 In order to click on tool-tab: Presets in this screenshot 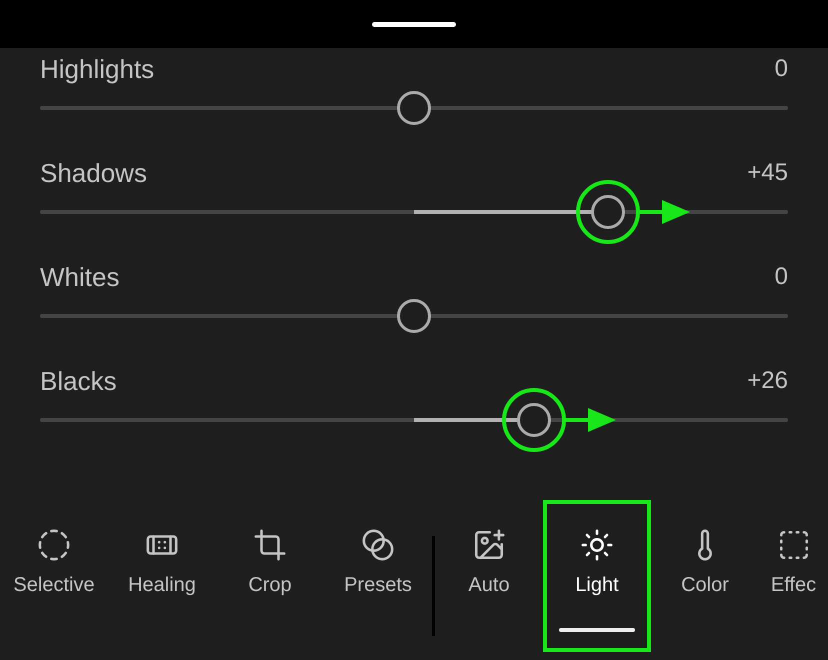, I will do `click(378, 576)`.